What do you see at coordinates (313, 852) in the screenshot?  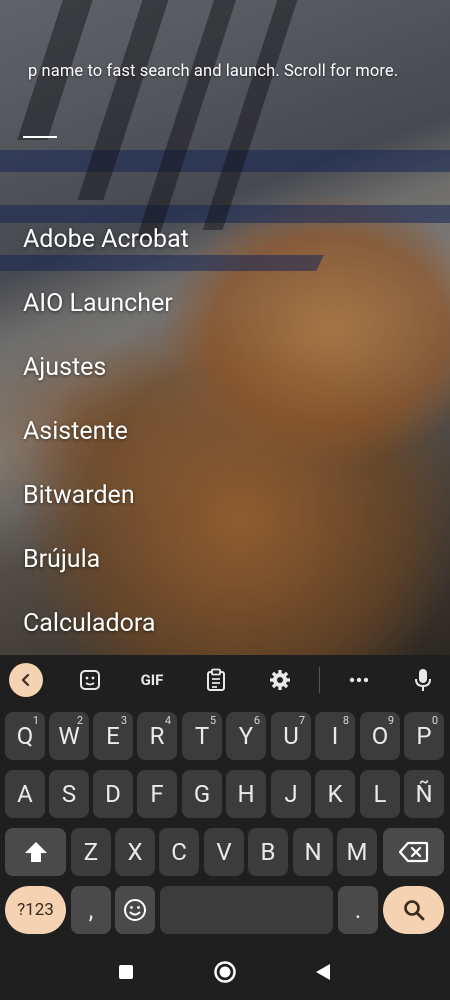 I see `key-n: N` at bounding box center [313, 852].